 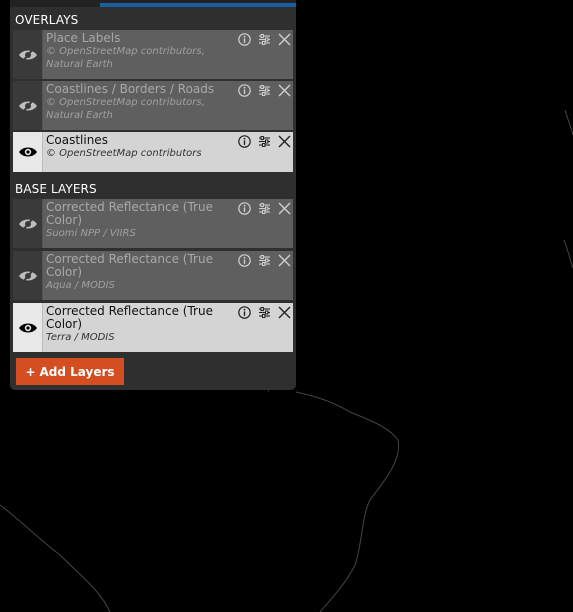 I want to click on layer-attribution: Suomi NPP / VIIRS, so click(x=91, y=233).